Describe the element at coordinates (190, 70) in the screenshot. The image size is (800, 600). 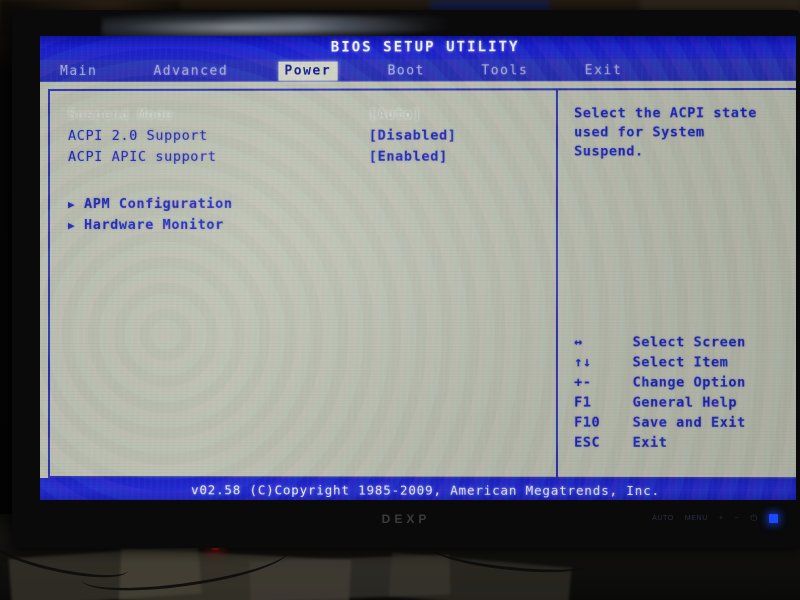
I see `tab-advanced: Advanced` at that location.